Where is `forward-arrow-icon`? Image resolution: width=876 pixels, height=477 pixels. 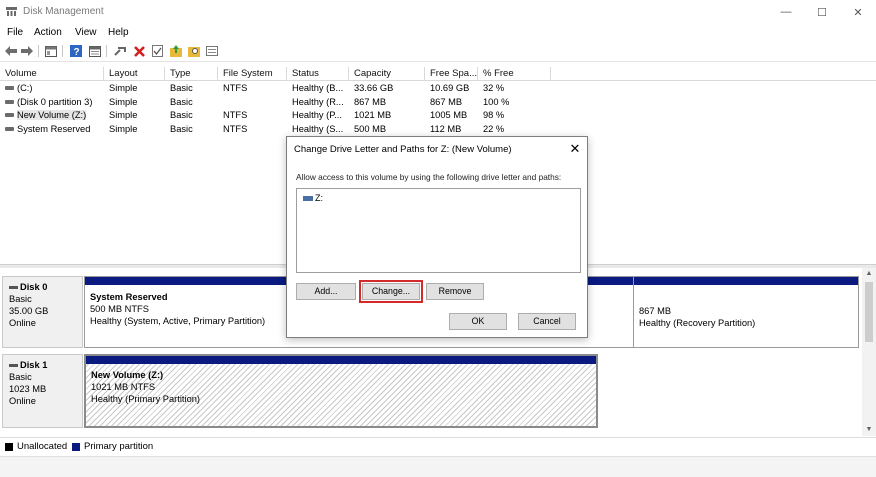
forward-arrow-icon is located at coordinates (27, 51).